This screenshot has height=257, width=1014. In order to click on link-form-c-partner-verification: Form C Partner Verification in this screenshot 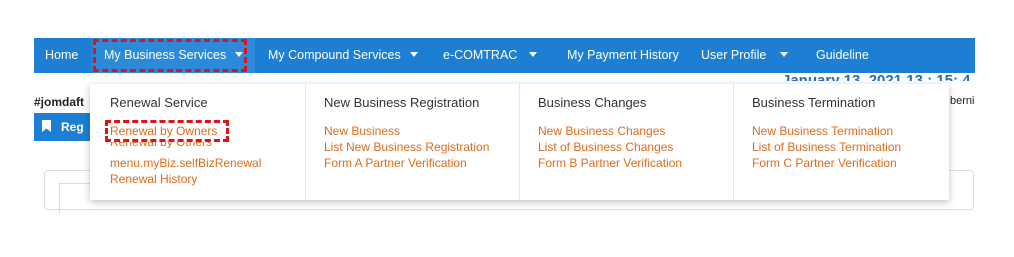, I will do `click(824, 163)`.